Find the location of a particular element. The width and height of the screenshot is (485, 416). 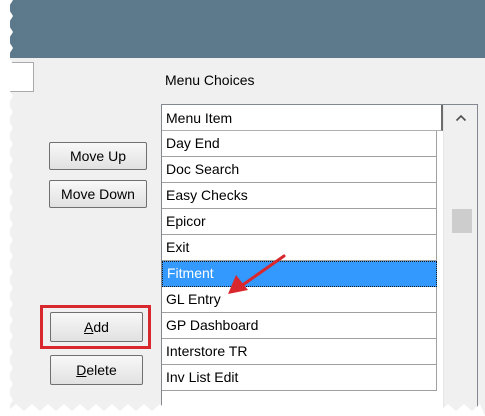

add-label-rest: dd is located at coordinates (101, 327).